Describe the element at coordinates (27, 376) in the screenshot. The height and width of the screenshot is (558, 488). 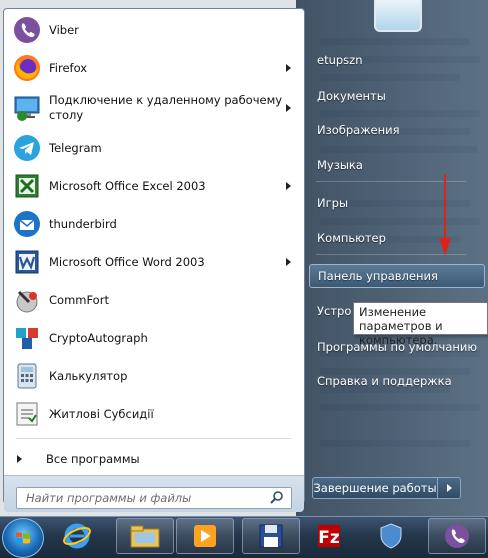
I see `calculator-icon` at that location.